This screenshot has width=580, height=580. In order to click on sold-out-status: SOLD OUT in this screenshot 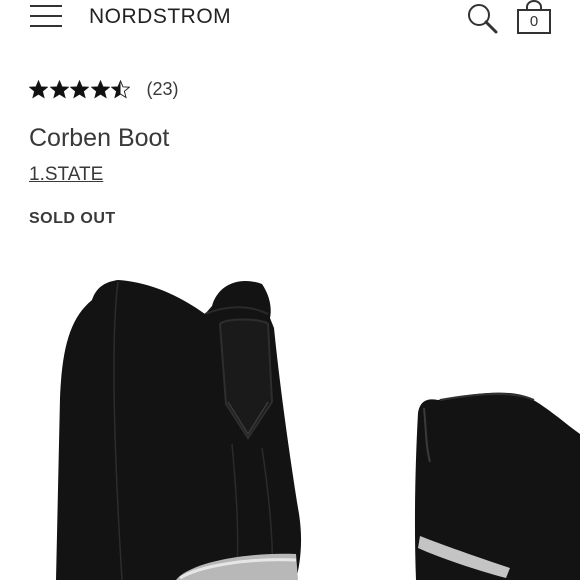, I will do `click(72, 218)`.